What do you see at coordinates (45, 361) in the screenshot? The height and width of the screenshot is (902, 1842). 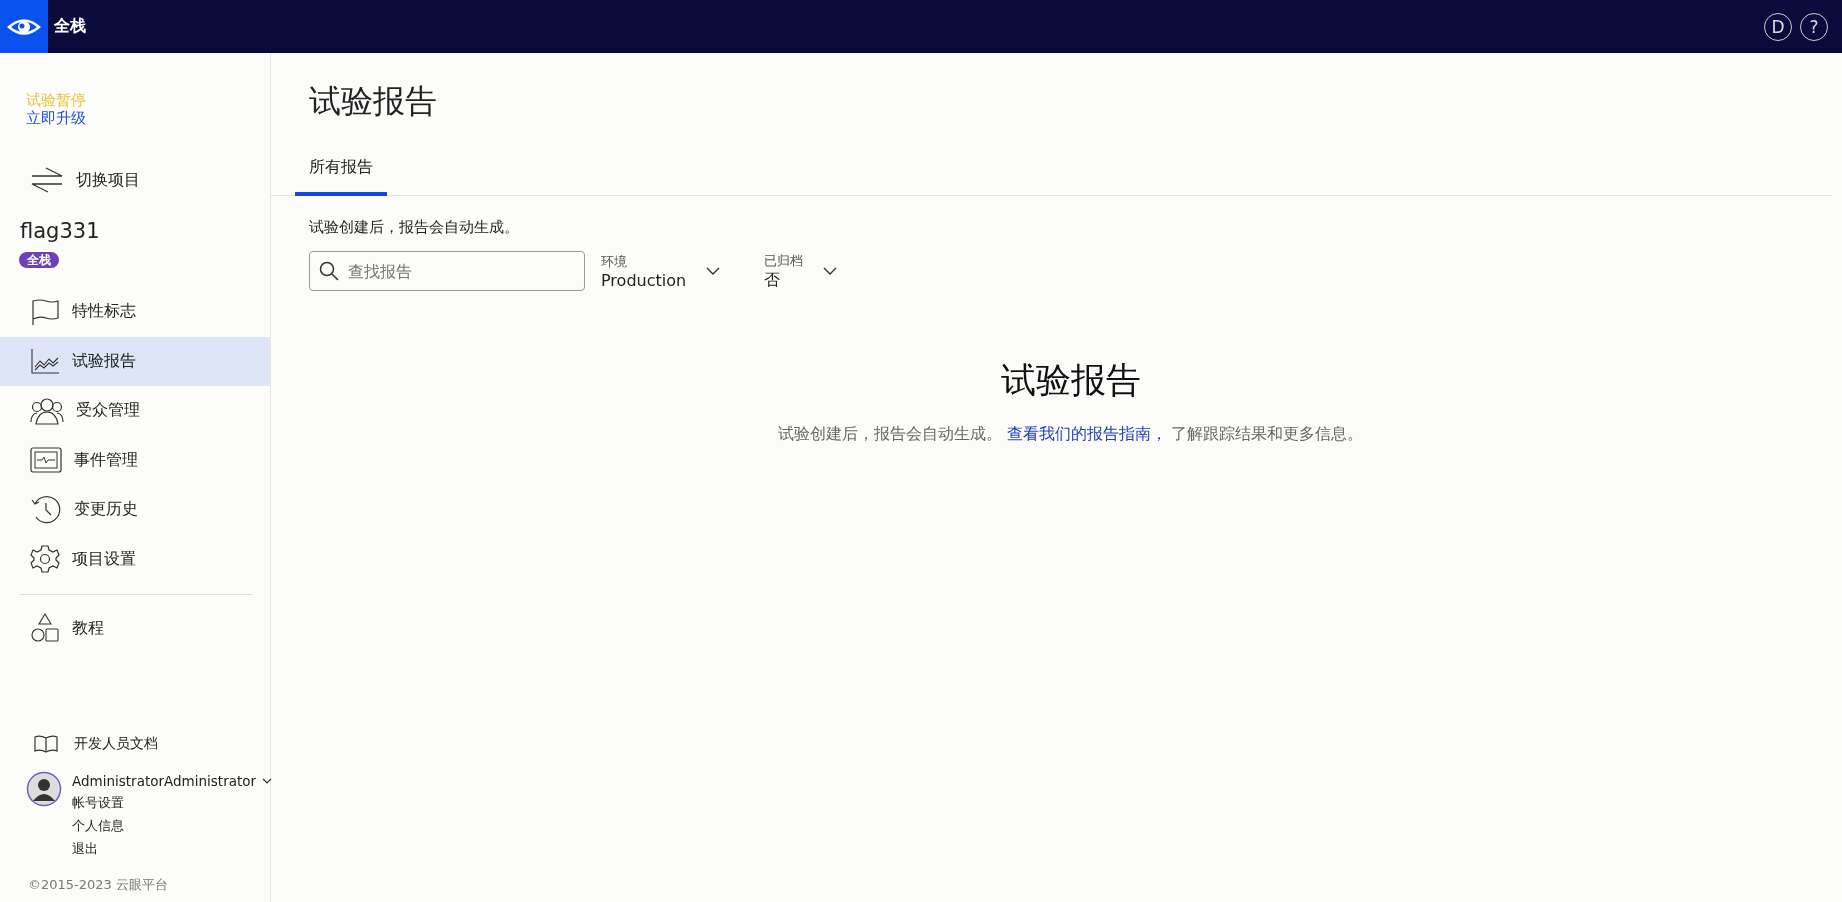 I see `line-chart-icon` at bounding box center [45, 361].